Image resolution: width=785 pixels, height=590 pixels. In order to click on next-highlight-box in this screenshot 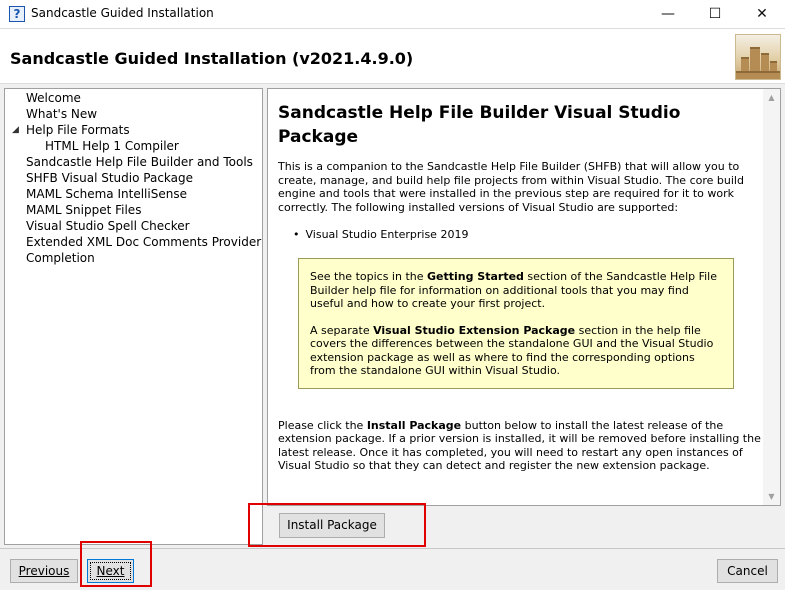, I will do `click(116, 564)`.